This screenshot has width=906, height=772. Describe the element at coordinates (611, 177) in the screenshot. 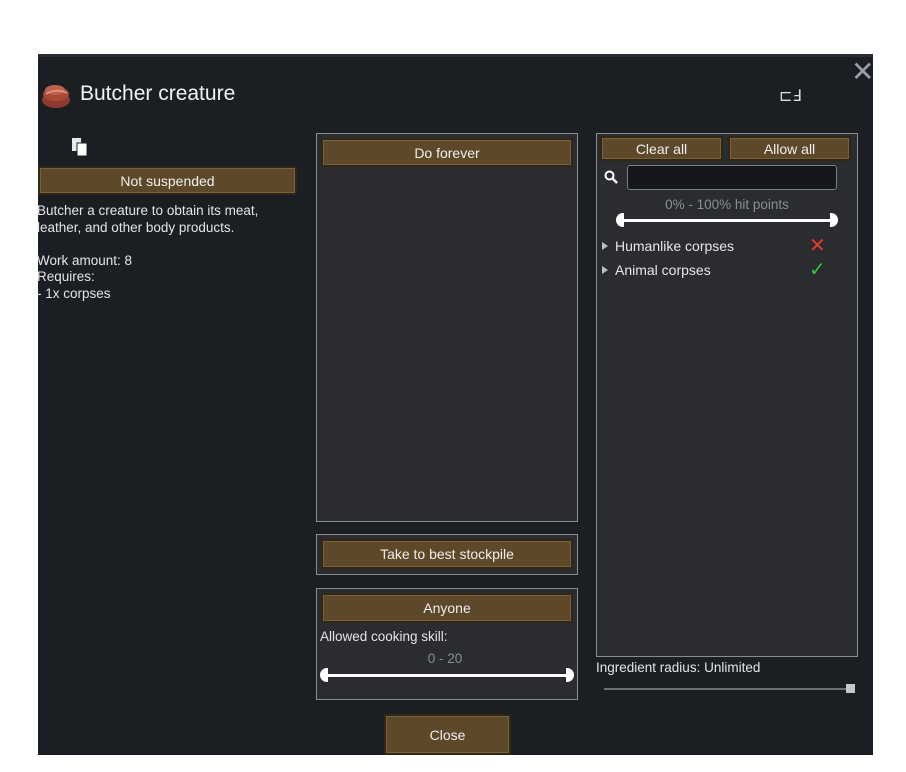

I see `search-icon` at that location.